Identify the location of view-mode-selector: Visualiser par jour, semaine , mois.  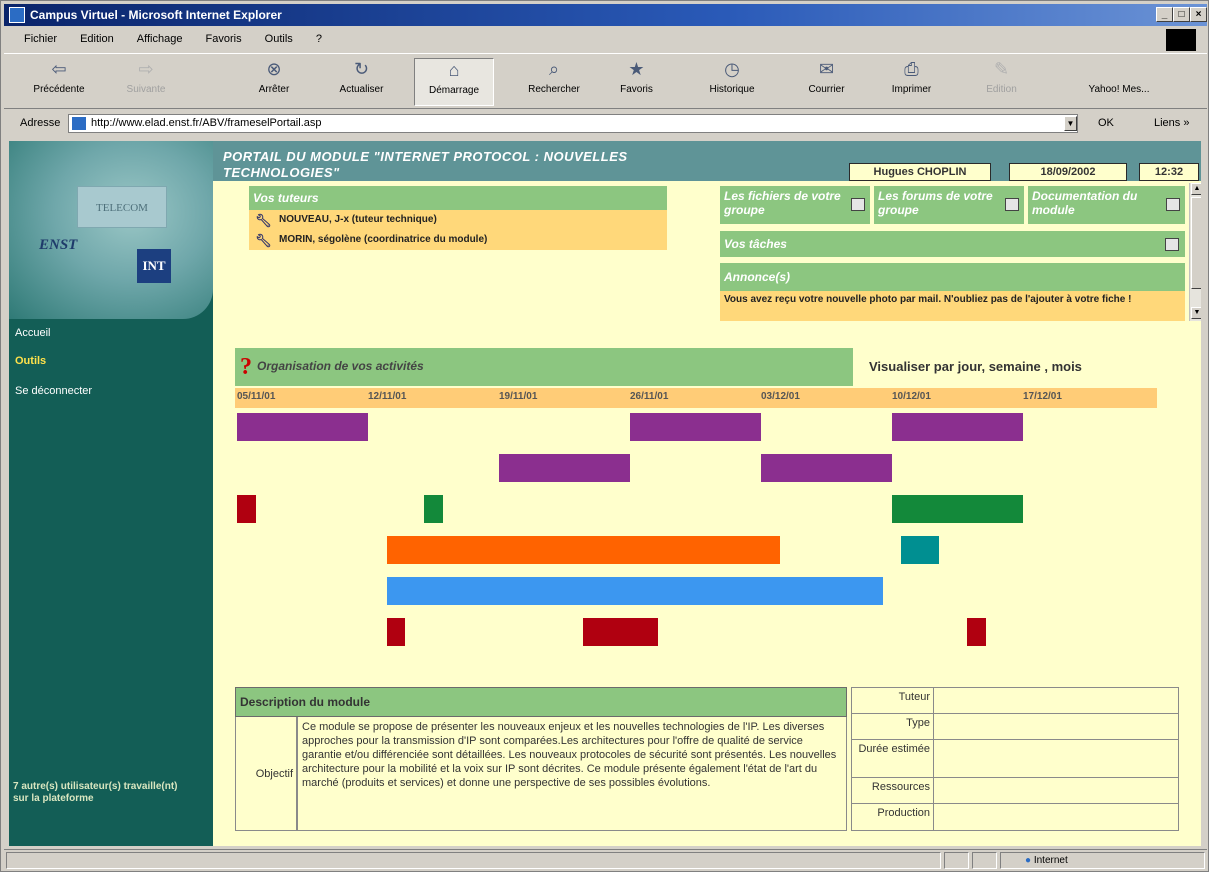
(975, 366).